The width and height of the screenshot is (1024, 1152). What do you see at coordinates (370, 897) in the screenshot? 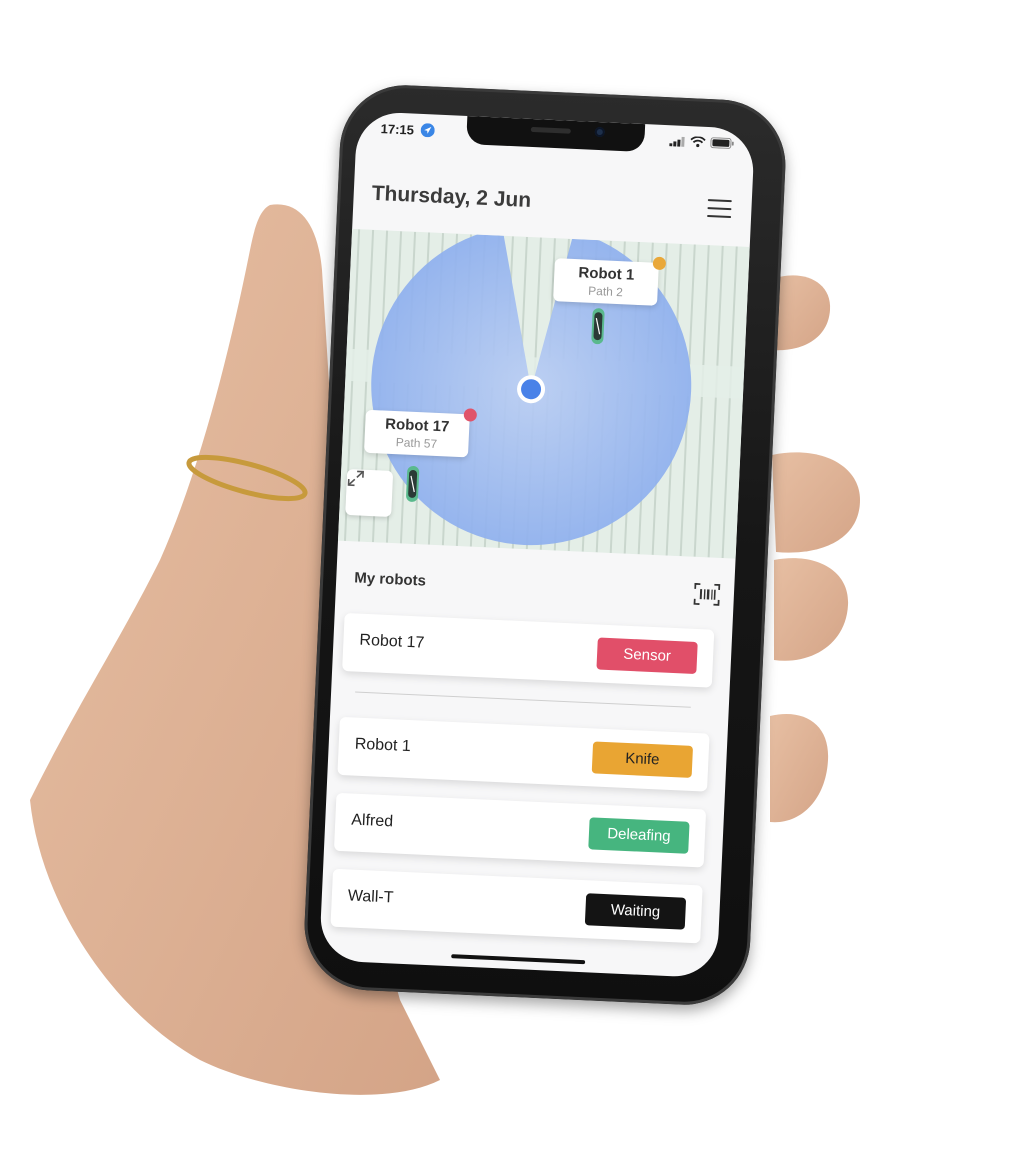
I see `robot-name: Wall-T` at bounding box center [370, 897].